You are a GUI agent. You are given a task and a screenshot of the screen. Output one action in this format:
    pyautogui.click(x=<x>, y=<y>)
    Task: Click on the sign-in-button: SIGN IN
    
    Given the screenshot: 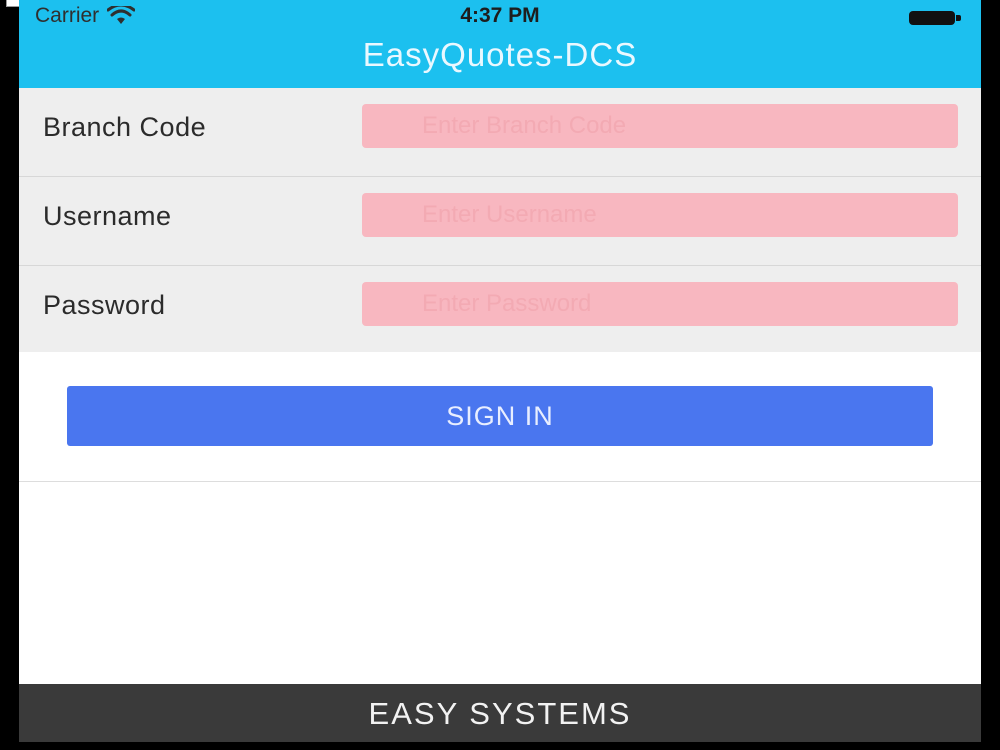 What is the action you would take?
    pyautogui.click(x=500, y=416)
    